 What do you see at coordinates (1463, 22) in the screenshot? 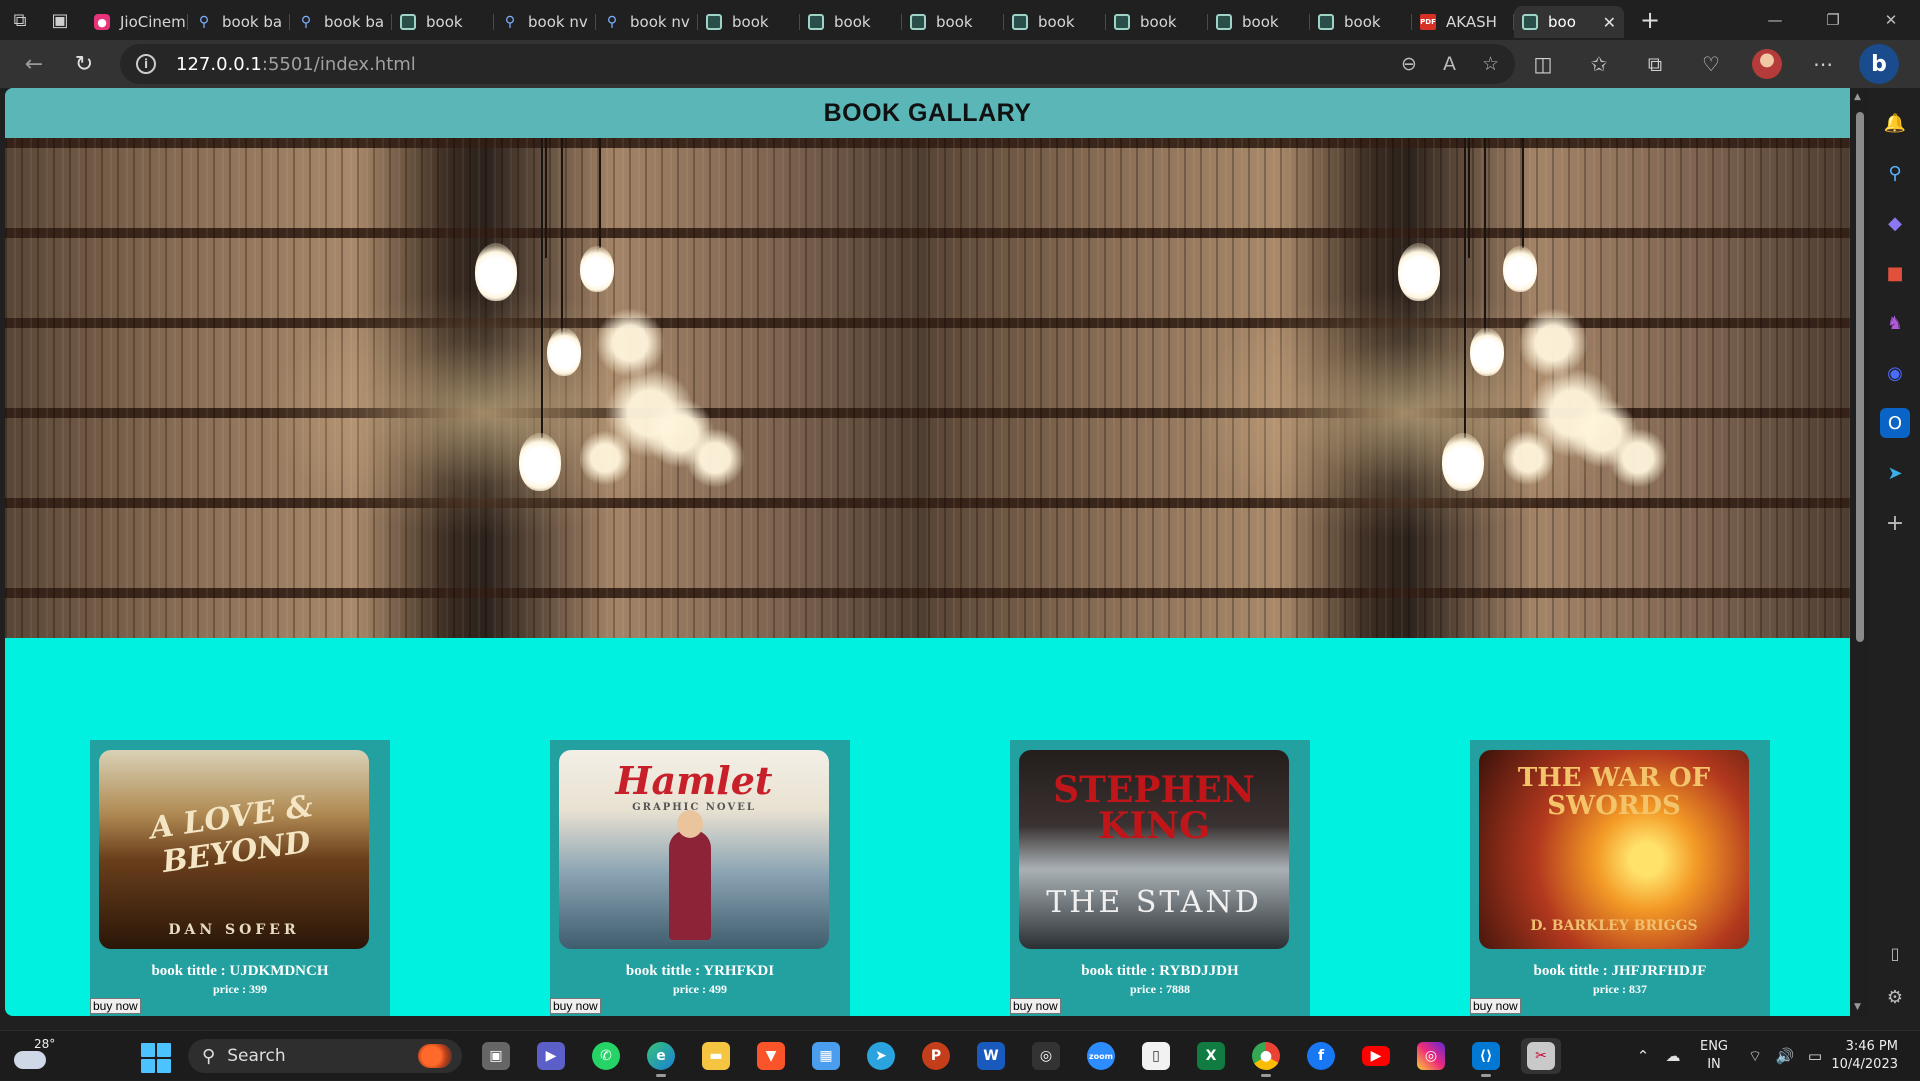
I see `browser-tab: PDF AKASH` at bounding box center [1463, 22].